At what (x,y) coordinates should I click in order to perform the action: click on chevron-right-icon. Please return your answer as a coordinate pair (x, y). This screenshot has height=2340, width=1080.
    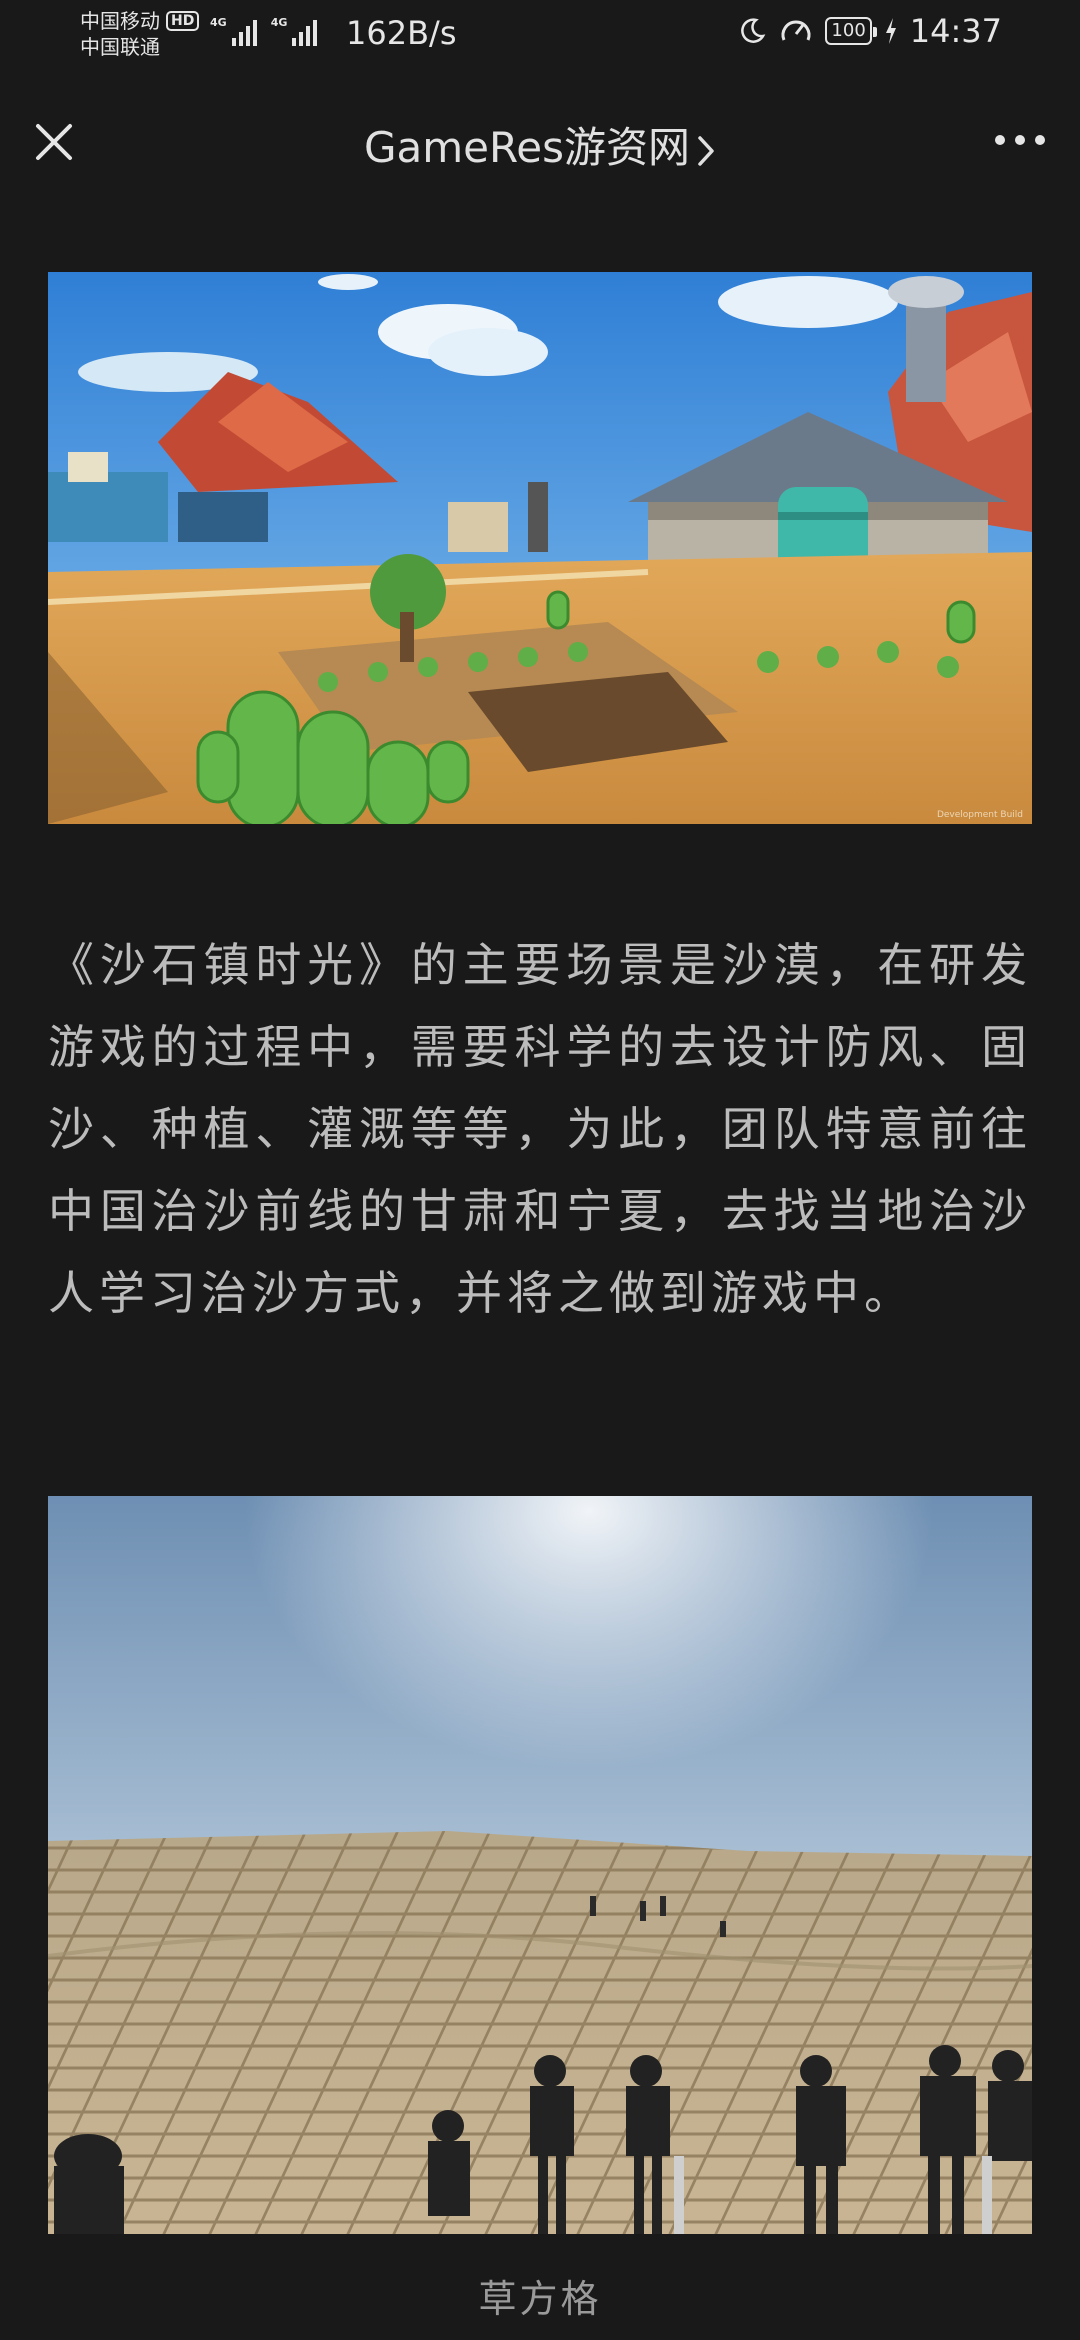
    Looking at the image, I should click on (706, 150).